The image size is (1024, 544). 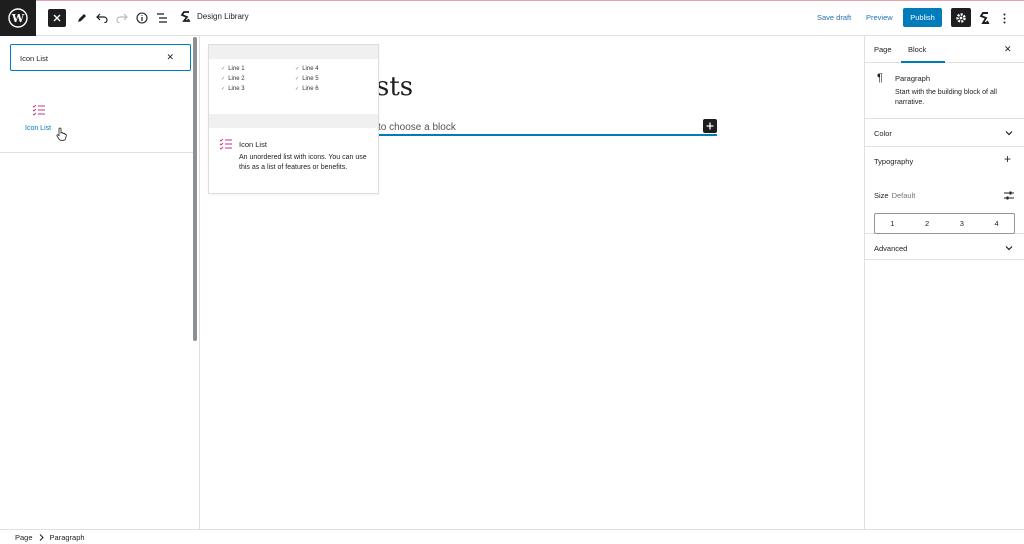 What do you see at coordinates (394, 87) in the screenshot?
I see `post-title: sts` at bounding box center [394, 87].